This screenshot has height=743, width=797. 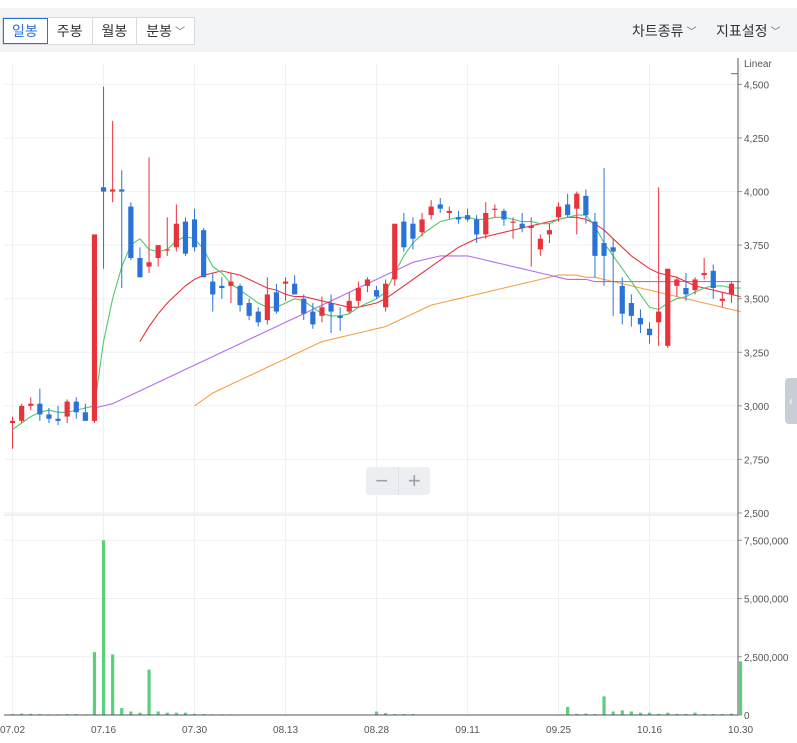 What do you see at coordinates (756, 460) in the screenshot?
I see `price-tick-label: 2,750` at bounding box center [756, 460].